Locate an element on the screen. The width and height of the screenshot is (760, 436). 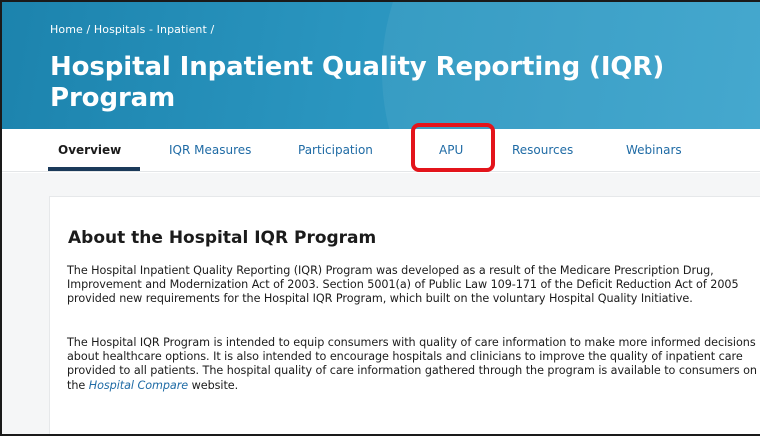
breadcrumb: Home / Hospitals - Inpatient / is located at coordinates (132, 29).